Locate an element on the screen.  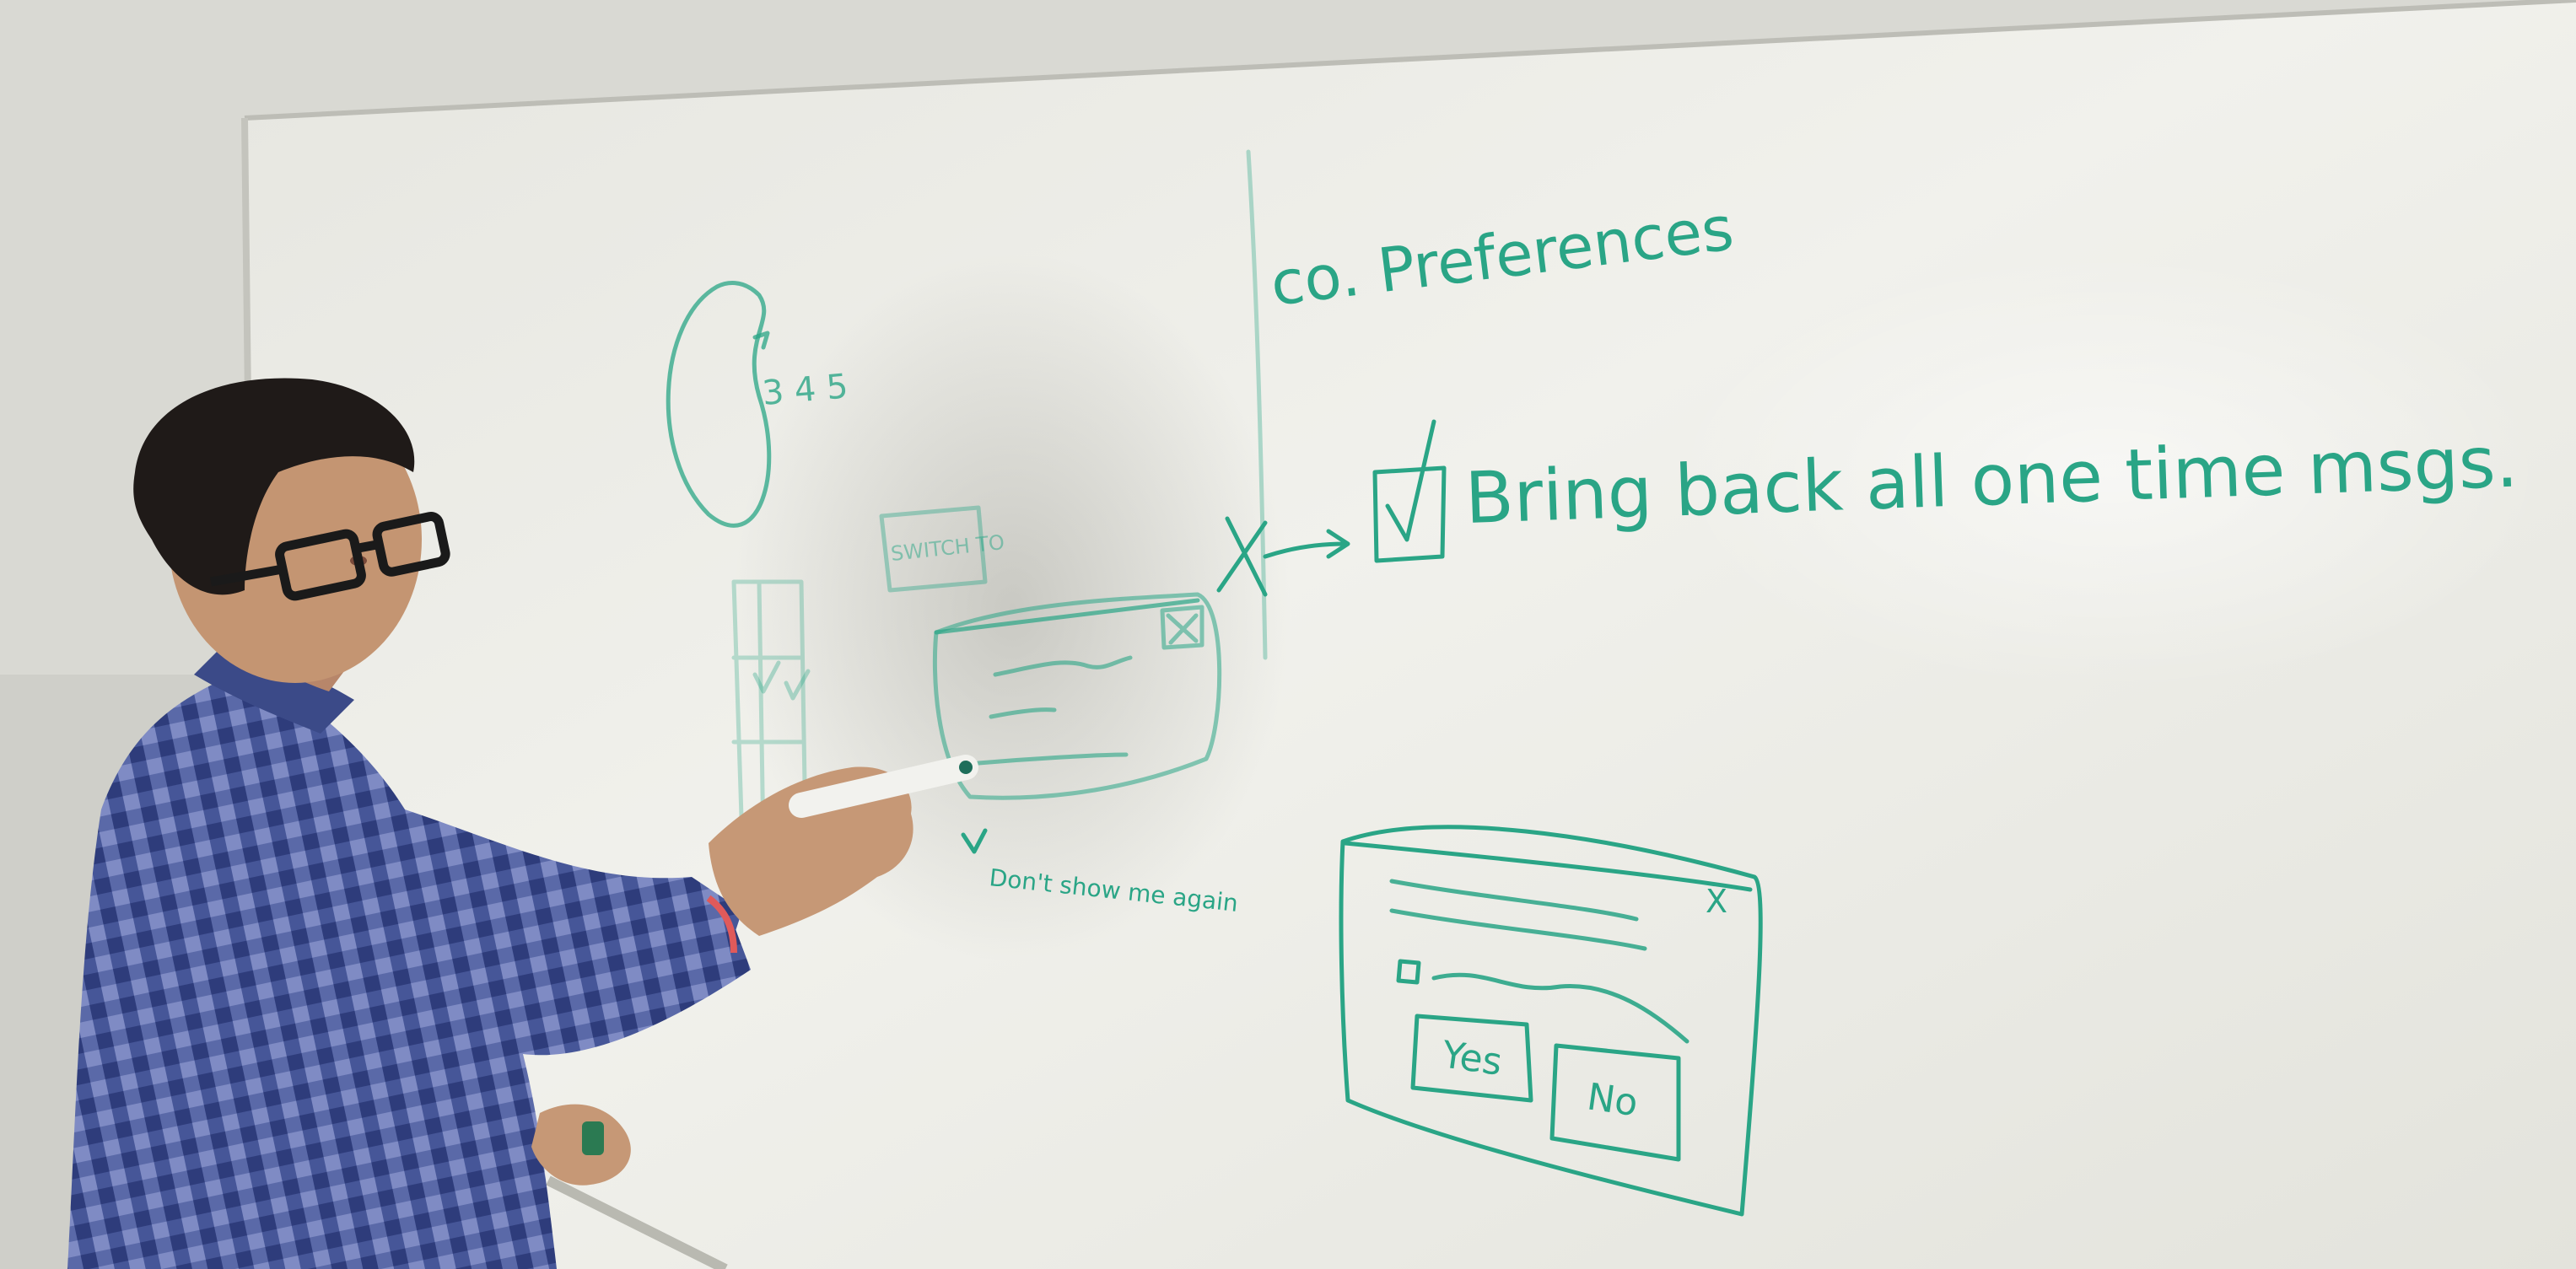
dialog-yes-label: Yes is located at coordinates (1471, 1058).